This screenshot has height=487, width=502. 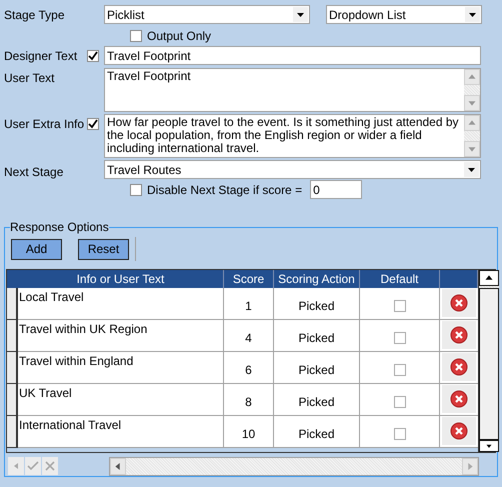 What do you see at coordinates (33, 466) in the screenshot?
I see `check-icon` at bounding box center [33, 466].